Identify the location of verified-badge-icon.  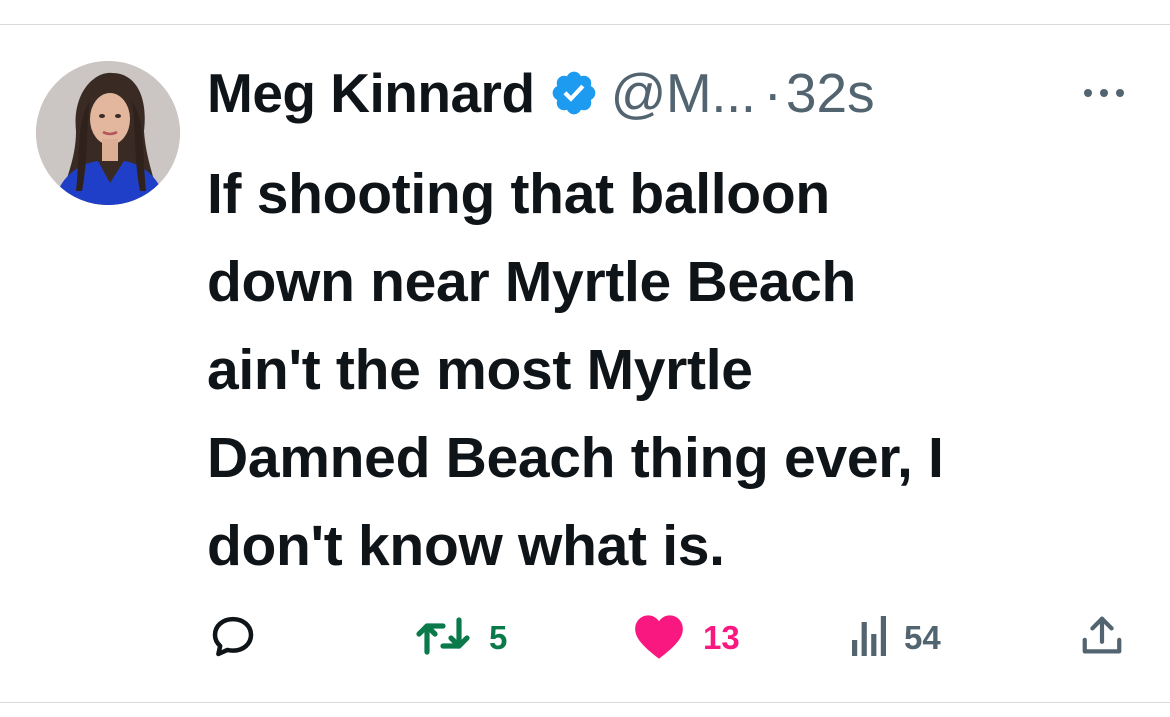
(574, 93).